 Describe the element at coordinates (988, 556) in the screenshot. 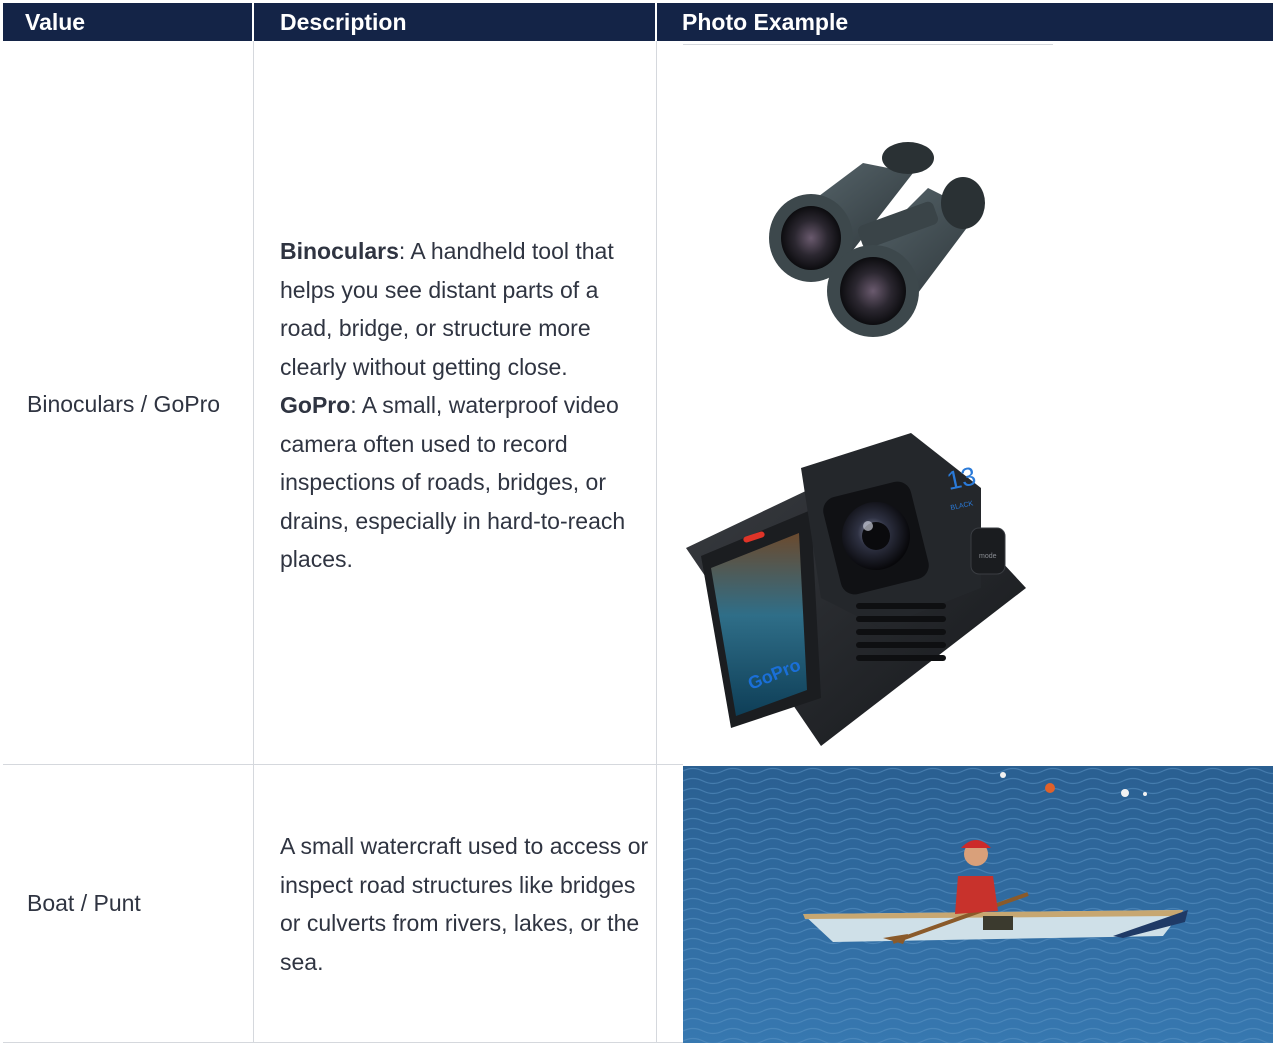

I see `mode-button-label: mode` at that location.